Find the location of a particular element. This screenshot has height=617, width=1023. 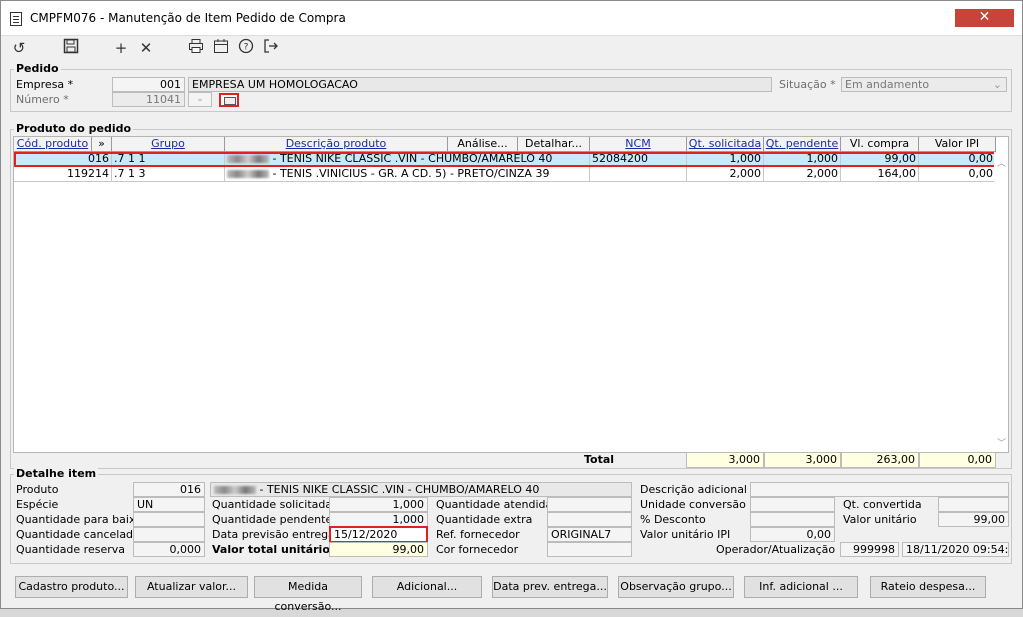

total-vl-compra: 263,00 is located at coordinates (880, 460).